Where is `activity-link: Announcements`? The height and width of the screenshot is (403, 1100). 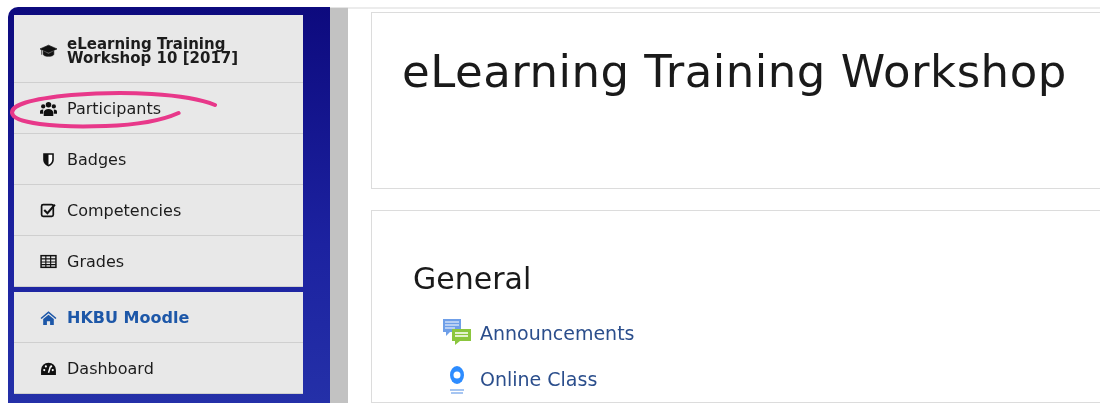
activity-link: Announcements is located at coordinates (557, 333).